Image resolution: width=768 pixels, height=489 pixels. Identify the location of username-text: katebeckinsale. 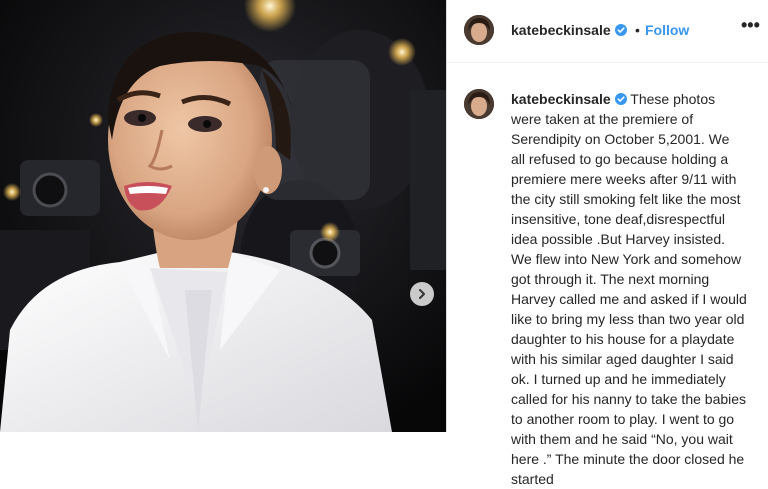
(561, 30).